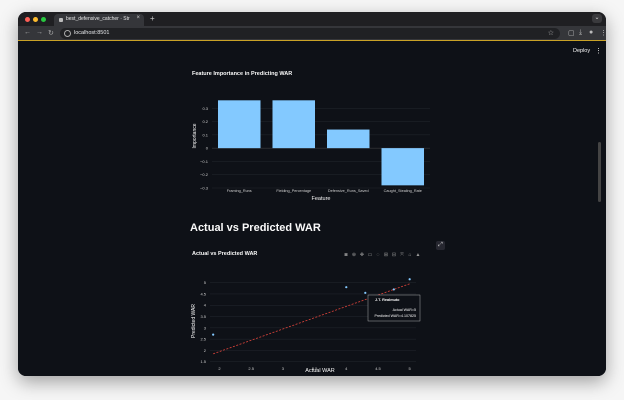 This screenshot has width=624, height=400. I want to click on scatter-y-tick-label: 3.5, so click(203, 316).